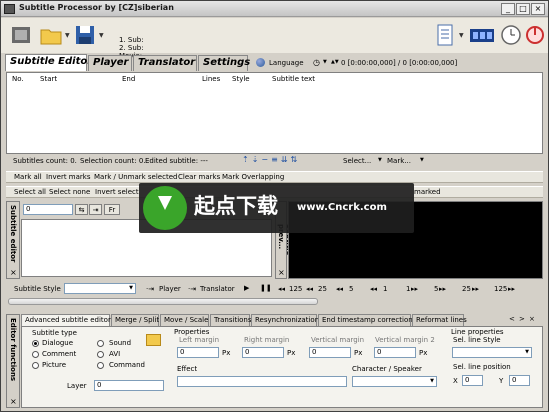 The height and width of the screenshot is (412, 549). What do you see at coordinates (325, 62) in the screenshot?
I see `timer-dropdown-icon: ▼` at bounding box center [325, 62].